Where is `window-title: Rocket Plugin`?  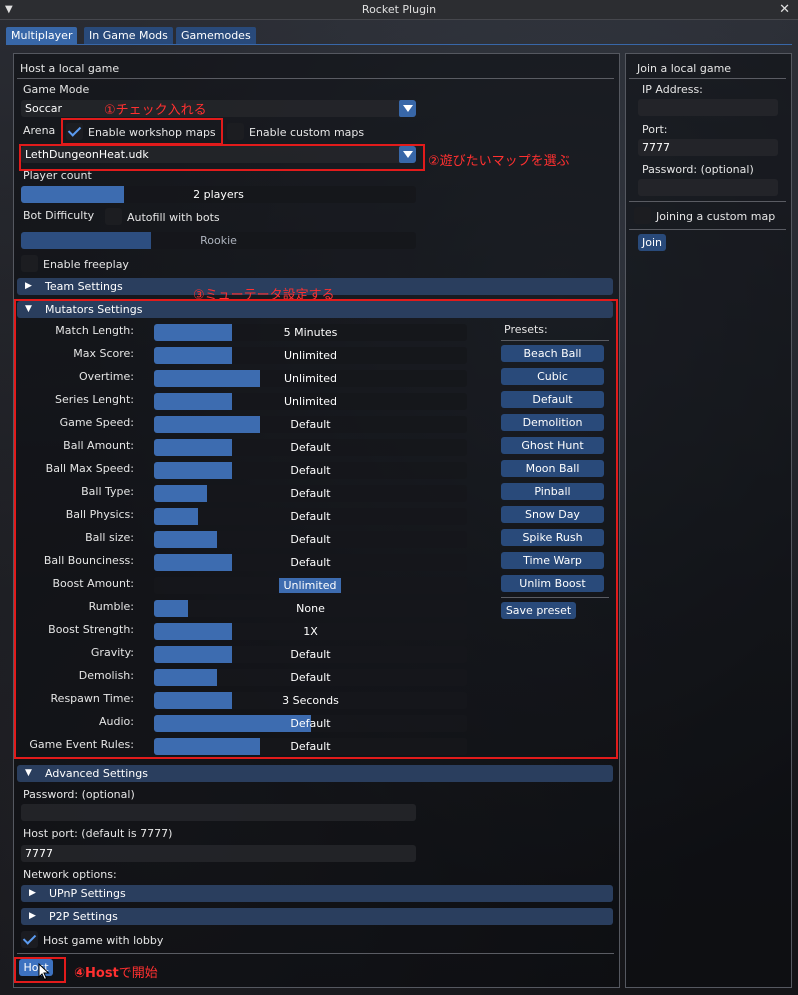 window-title: Rocket Plugin is located at coordinates (399, 9).